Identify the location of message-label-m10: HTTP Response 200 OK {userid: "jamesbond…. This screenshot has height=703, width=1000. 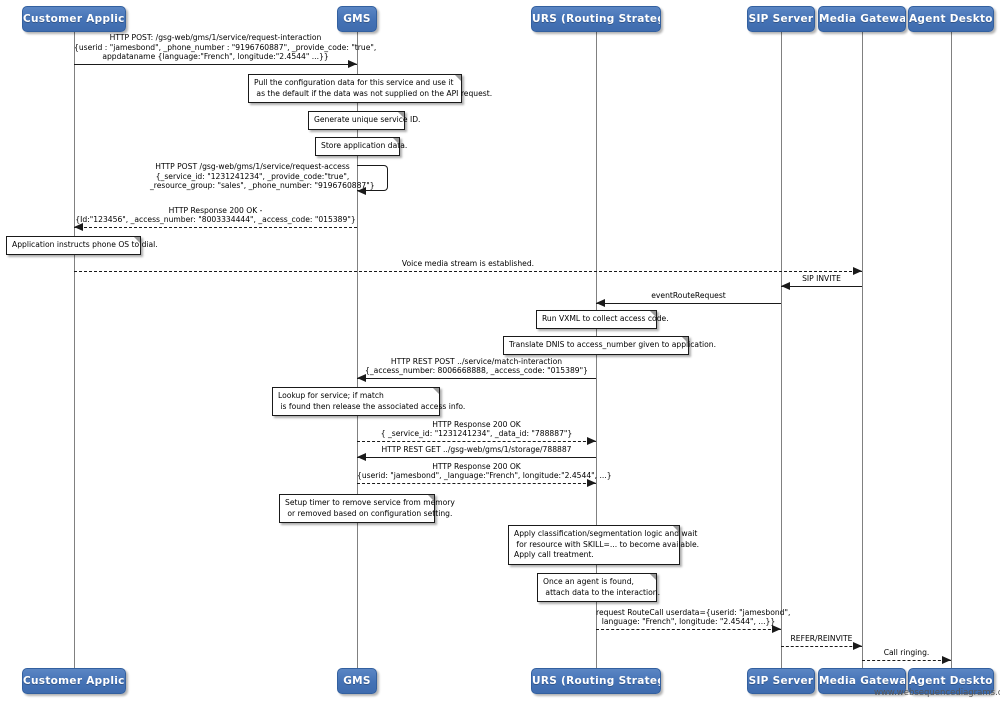
(484, 471).